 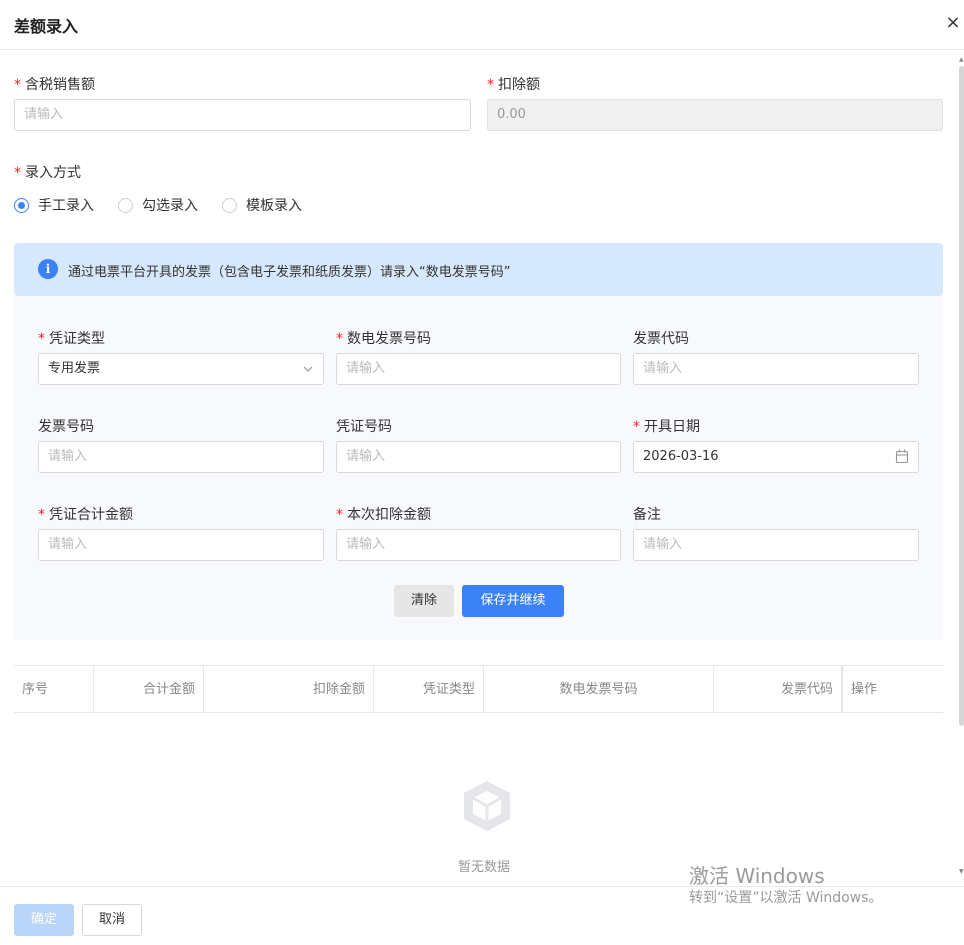 What do you see at coordinates (482, 25) in the screenshot?
I see `dialog-header: 差额录入 ×` at bounding box center [482, 25].